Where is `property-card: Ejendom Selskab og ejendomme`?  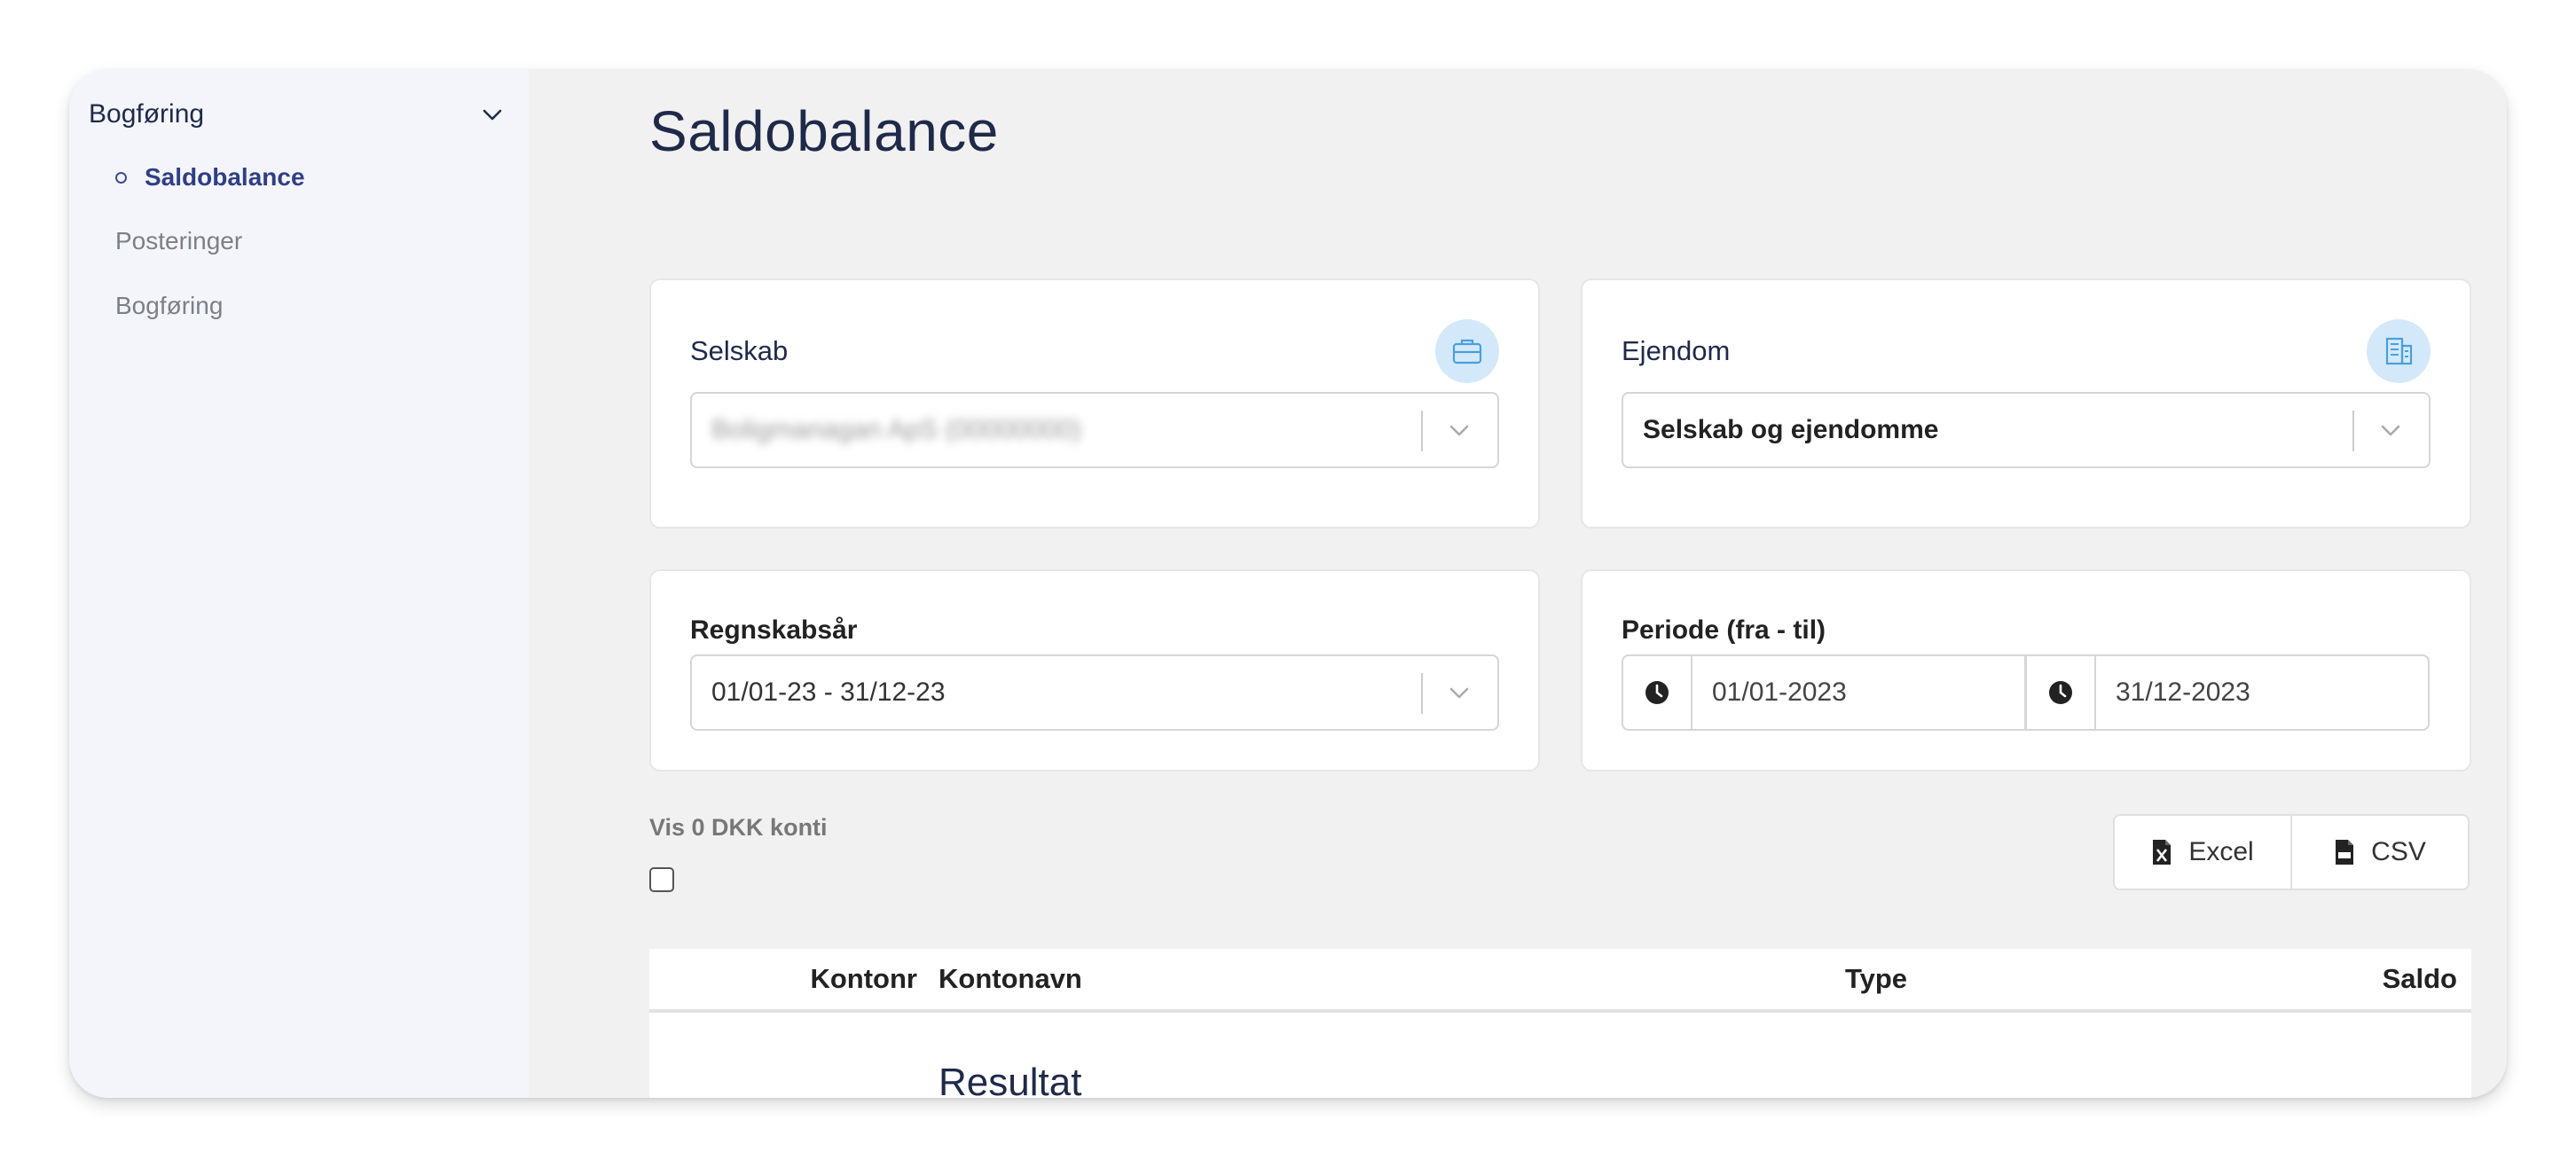
property-card: Ejendom Selskab og ejendomme is located at coordinates (2026, 403).